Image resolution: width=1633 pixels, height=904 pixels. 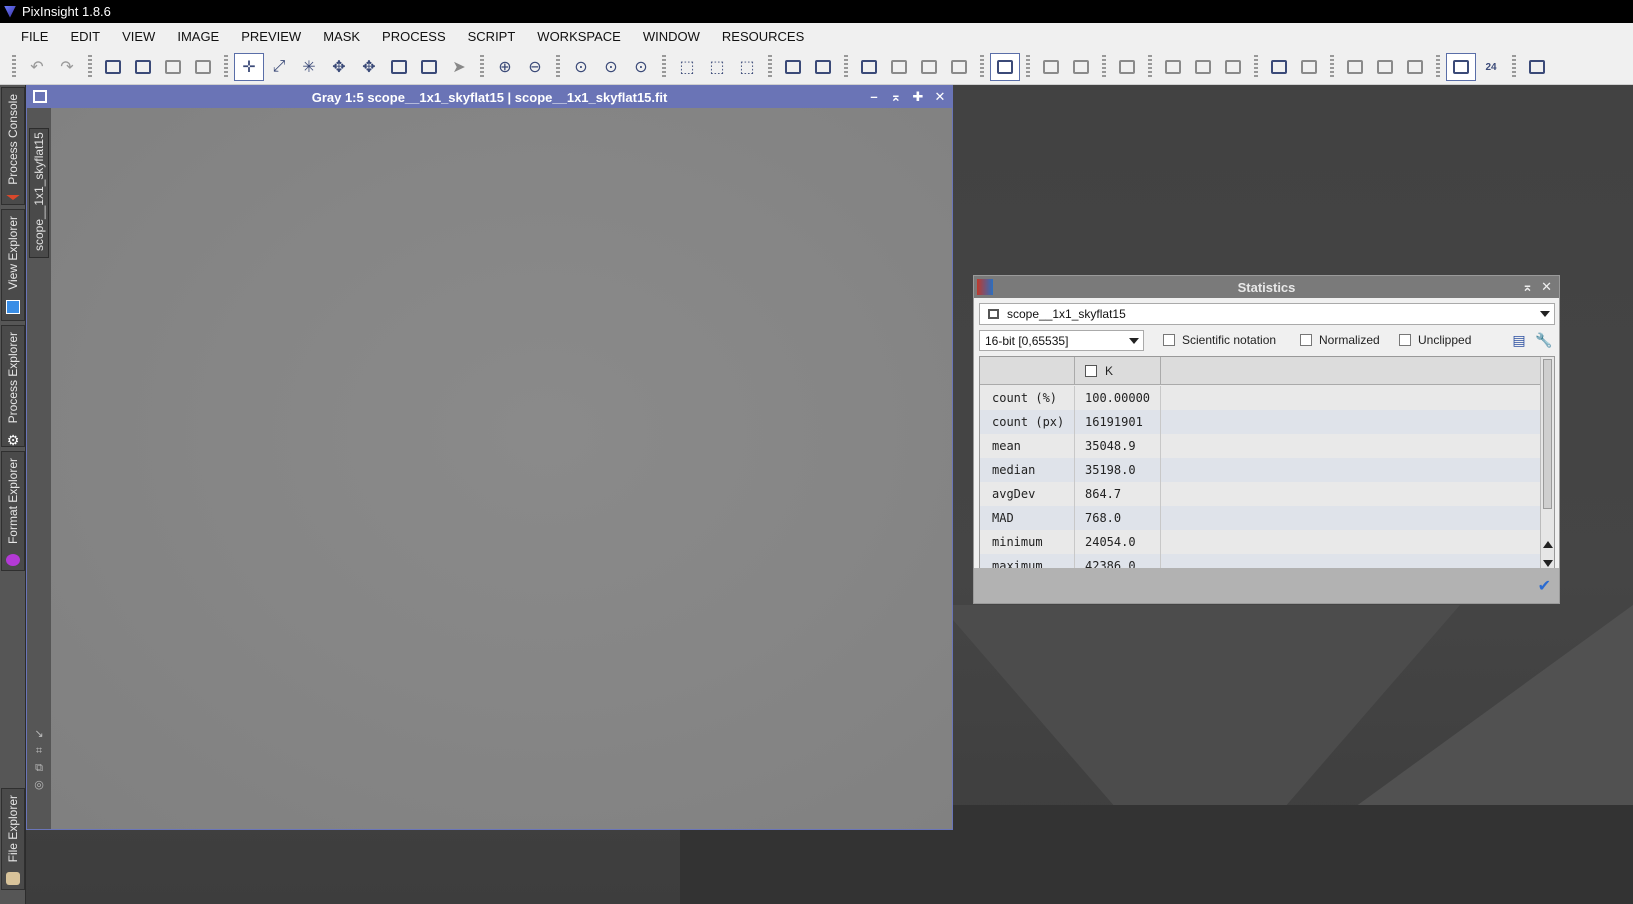 What do you see at coordinates (1544, 586) in the screenshot?
I see `apply-check-icon: ✔` at bounding box center [1544, 586].